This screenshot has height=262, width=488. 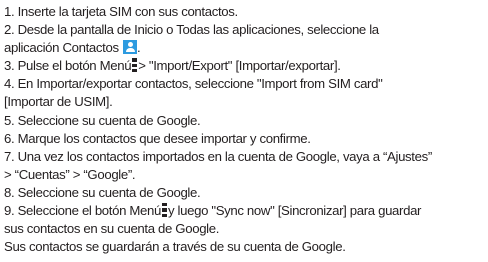 What do you see at coordinates (58, 102) in the screenshot?
I see `step-4-line-2: [Importar de USIM].` at bounding box center [58, 102].